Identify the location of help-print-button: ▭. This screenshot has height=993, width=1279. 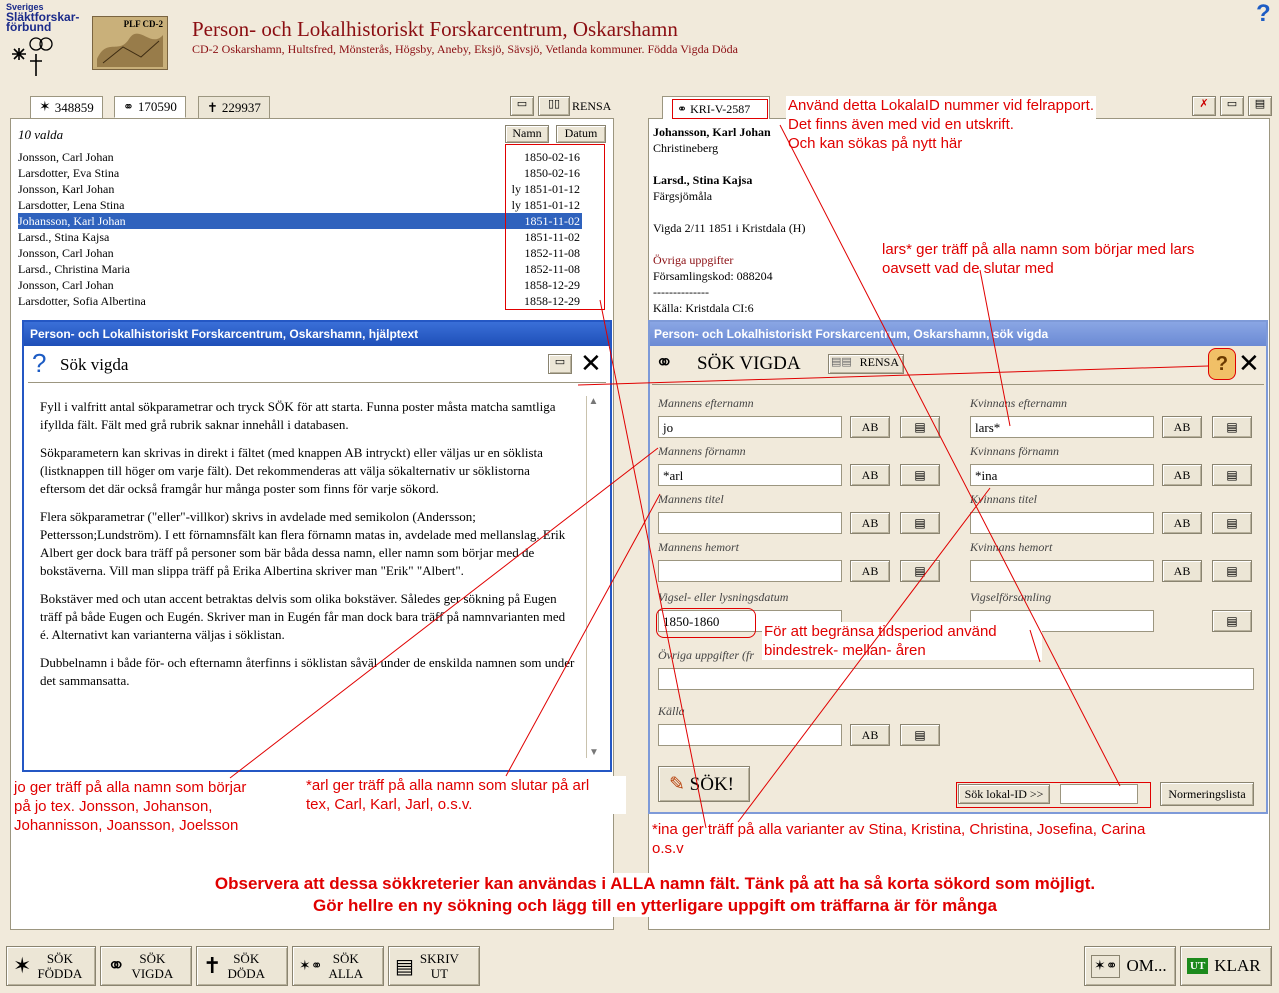
(560, 364).